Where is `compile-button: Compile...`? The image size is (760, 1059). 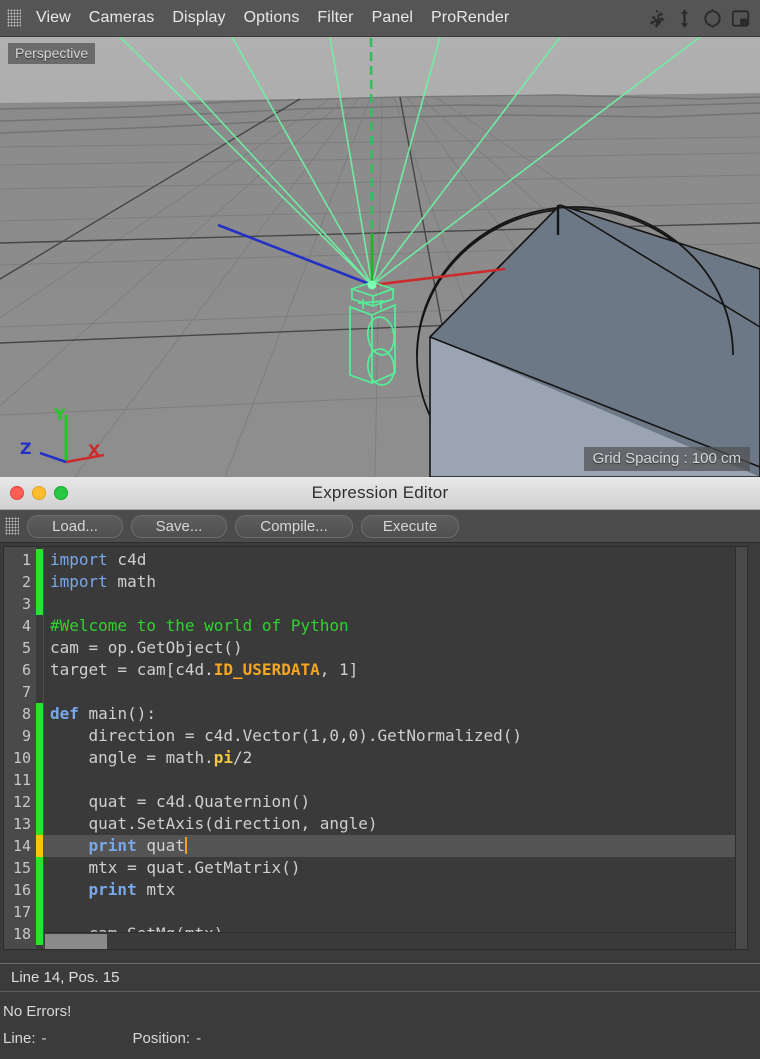
compile-button: Compile... is located at coordinates (294, 526).